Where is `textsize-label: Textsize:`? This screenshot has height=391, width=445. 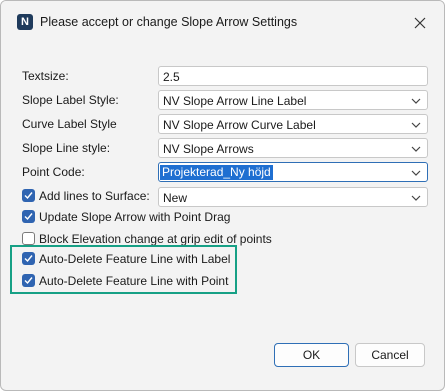
textsize-label: Textsize: is located at coordinates (45, 76).